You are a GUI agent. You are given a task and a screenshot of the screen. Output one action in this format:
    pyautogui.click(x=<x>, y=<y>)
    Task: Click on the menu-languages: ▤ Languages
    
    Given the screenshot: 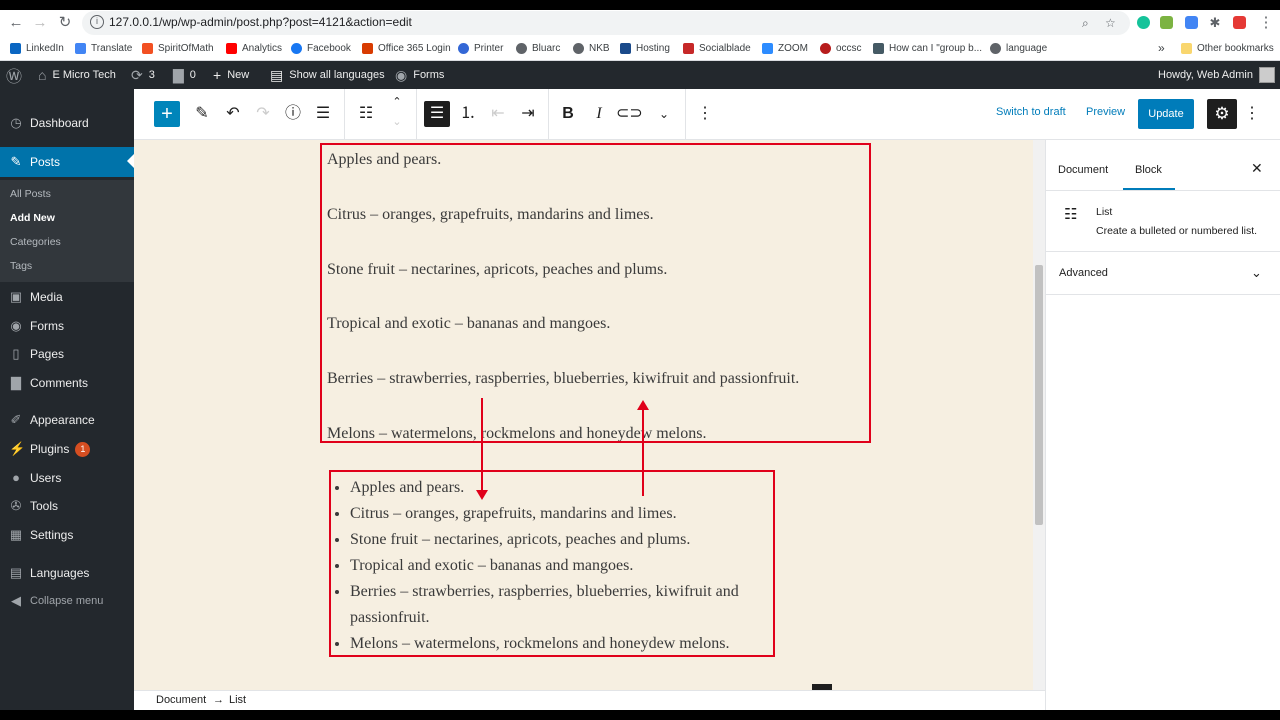 What is the action you would take?
    pyautogui.click(x=67, y=573)
    